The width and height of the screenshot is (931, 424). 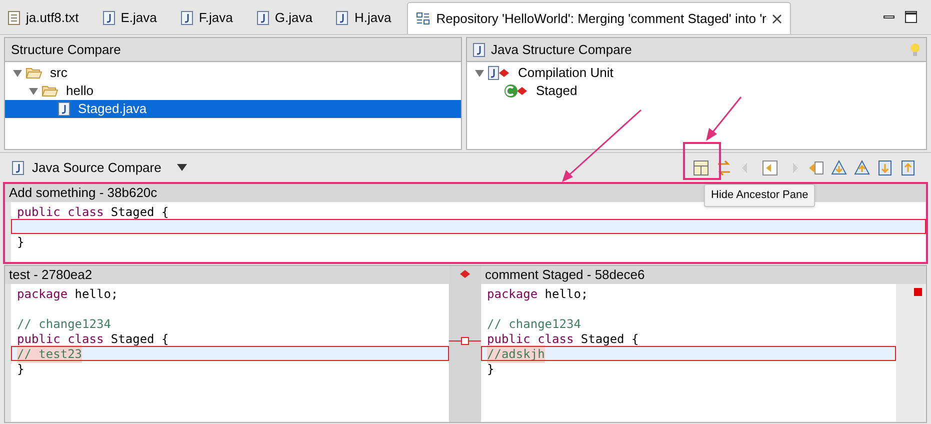 What do you see at coordinates (777, 19) in the screenshot?
I see `close-icon` at bounding box center [777, 19].